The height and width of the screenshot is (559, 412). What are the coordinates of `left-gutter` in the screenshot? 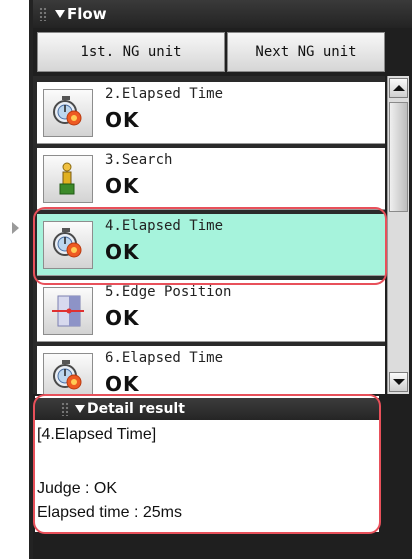 It's located at (16, 279).